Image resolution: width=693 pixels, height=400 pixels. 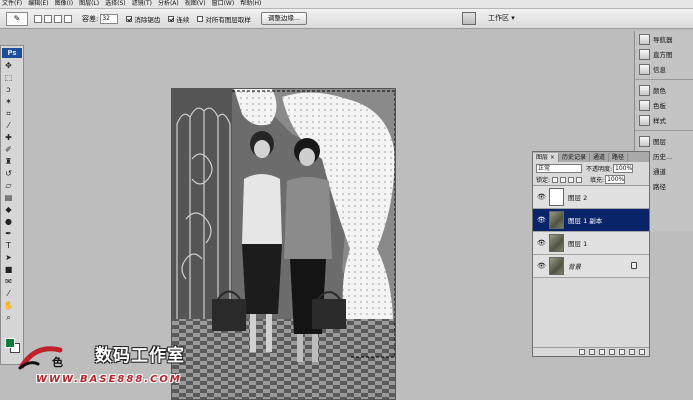 I want to click on fill-label: 填充:, so click(x=597, y=180).